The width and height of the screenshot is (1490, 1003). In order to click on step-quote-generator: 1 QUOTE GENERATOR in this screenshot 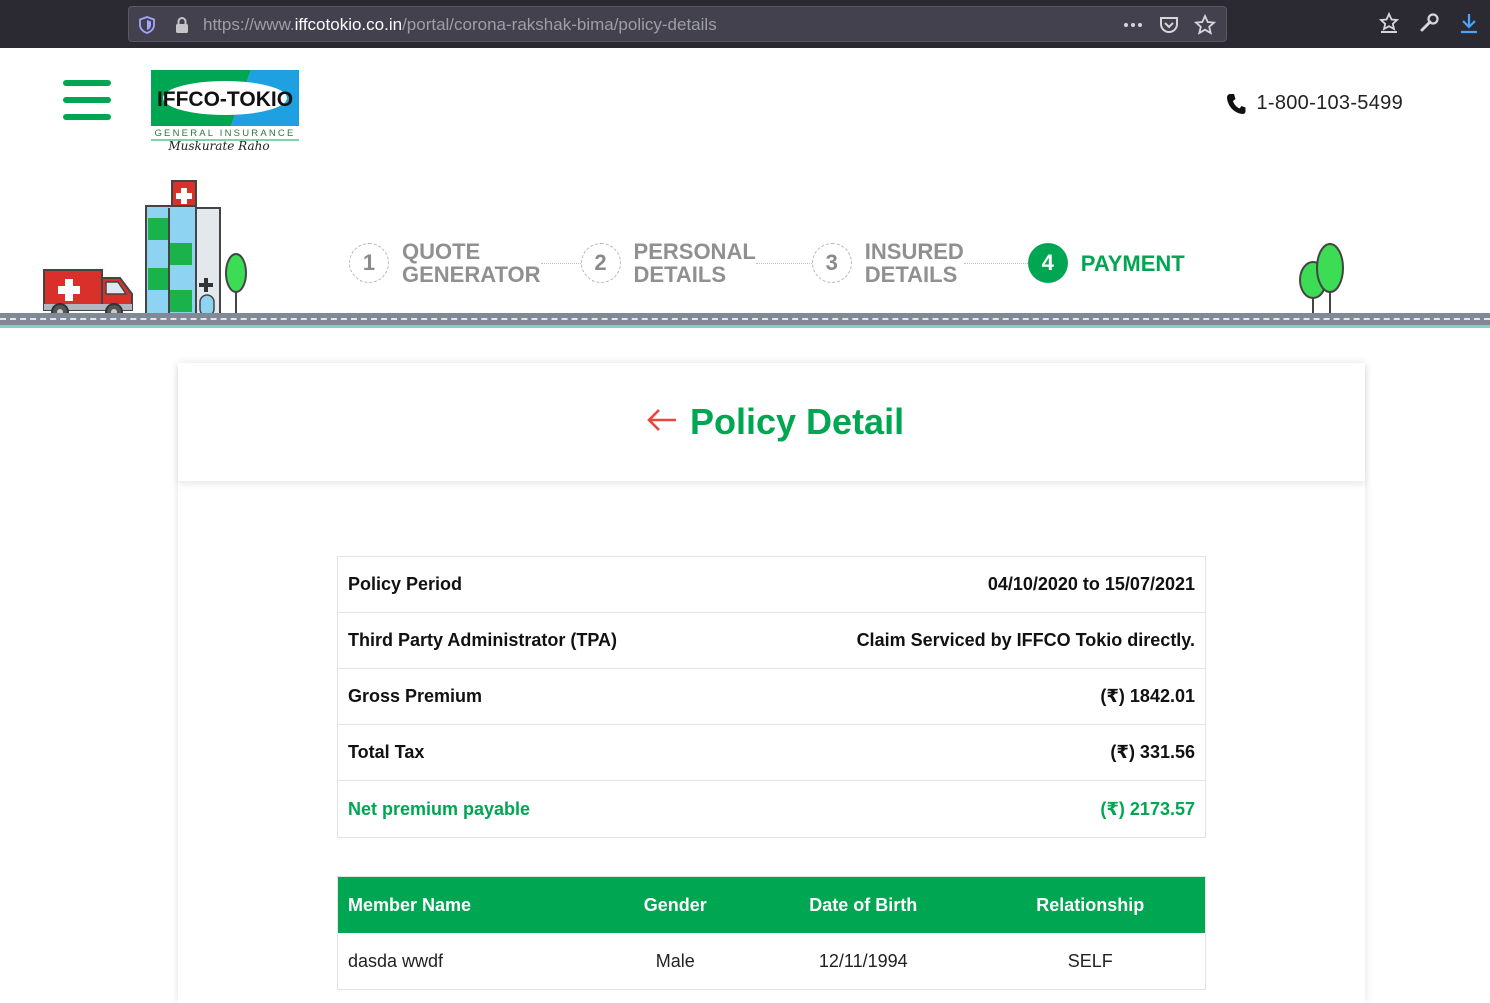, I will do `click(445, 263)`.